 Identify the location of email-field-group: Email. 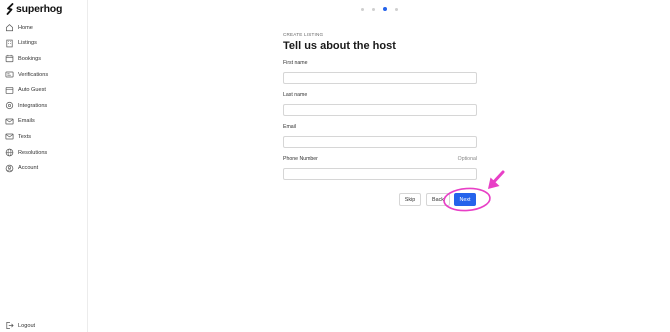
(380, 136).